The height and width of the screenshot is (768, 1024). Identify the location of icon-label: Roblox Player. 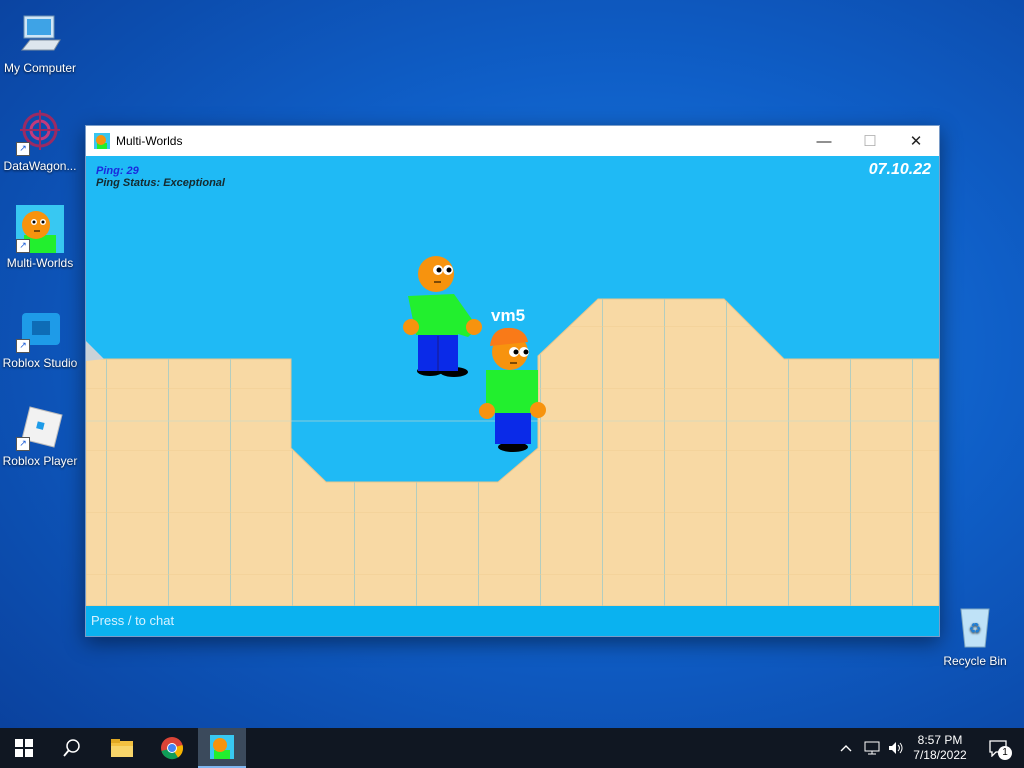
(40, 461).